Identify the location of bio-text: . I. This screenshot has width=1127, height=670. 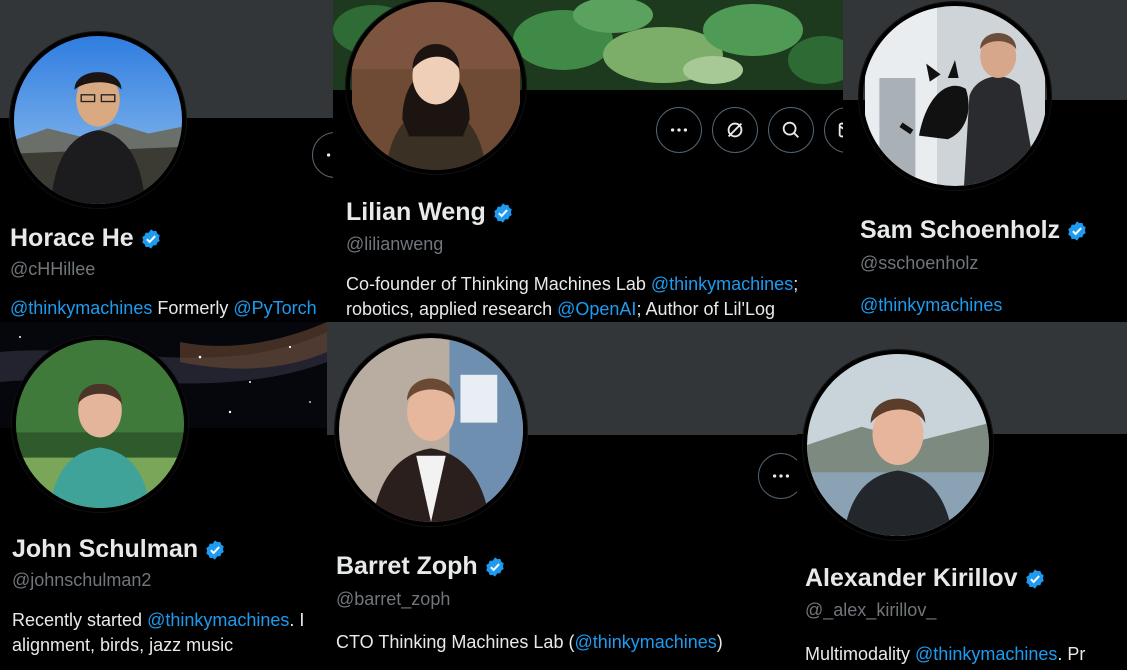
(297, 620).